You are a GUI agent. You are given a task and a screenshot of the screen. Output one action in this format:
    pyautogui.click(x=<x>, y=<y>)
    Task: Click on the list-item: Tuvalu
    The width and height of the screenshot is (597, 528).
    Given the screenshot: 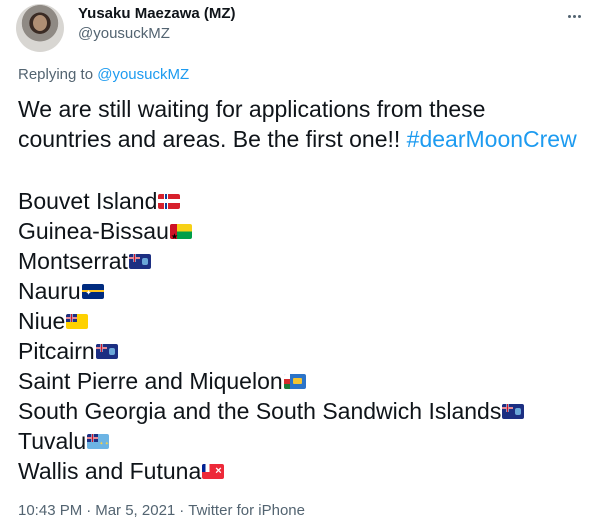 What is the action you would take?
    pyautogui.click(x=271, y=441)
    